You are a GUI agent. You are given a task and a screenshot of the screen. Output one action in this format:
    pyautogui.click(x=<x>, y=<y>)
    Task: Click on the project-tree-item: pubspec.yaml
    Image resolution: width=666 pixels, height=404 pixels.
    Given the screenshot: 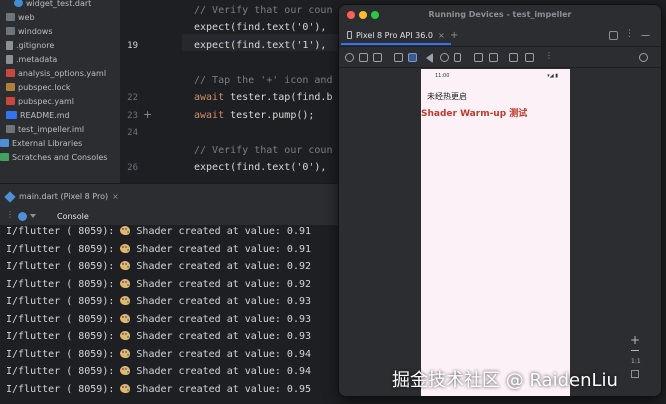 What is the action you would take?
    pyautogui.click(x=60, y=101)
    